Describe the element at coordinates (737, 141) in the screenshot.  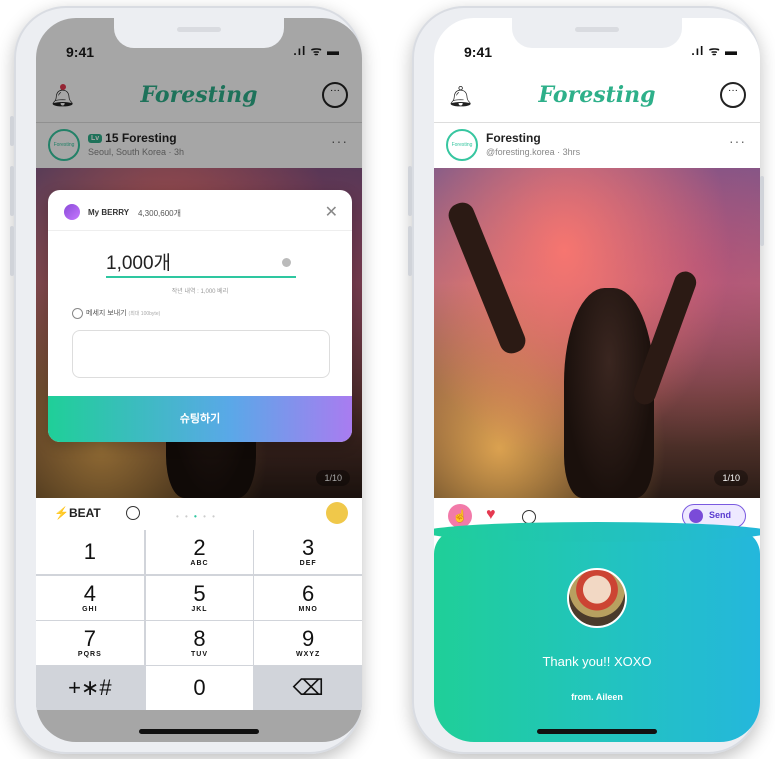
I see `more-options-icon: ···` at that location.